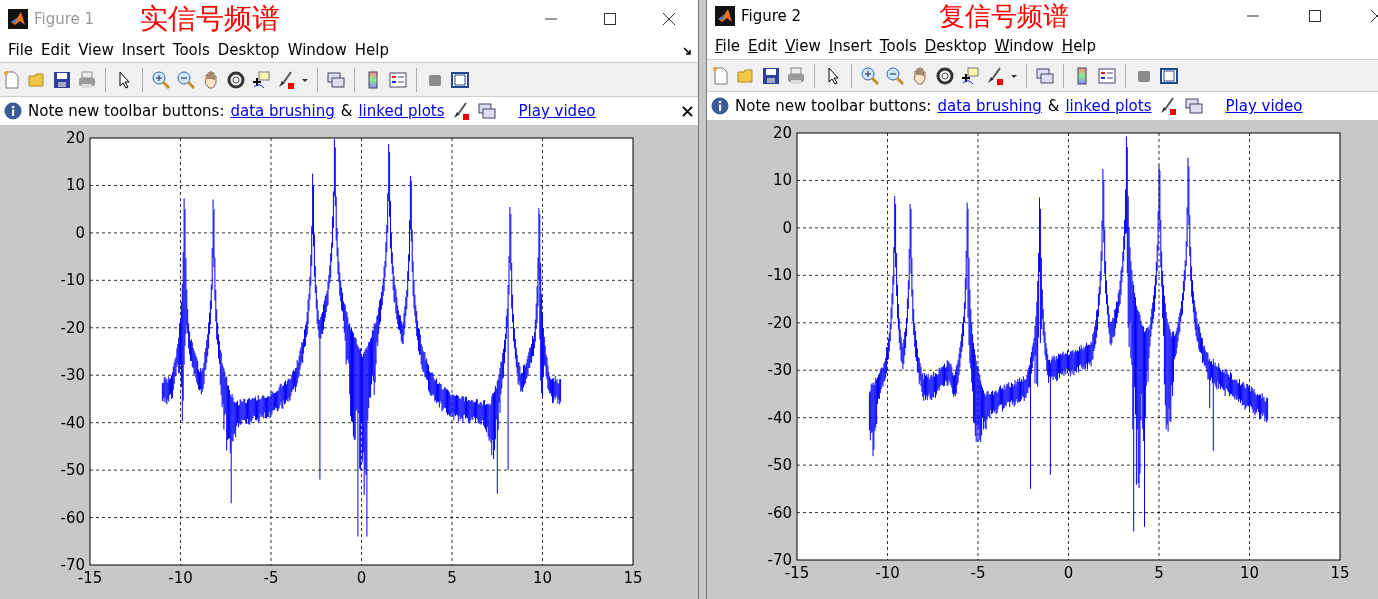 The width and height of the screenshot is (1378, 599). Describe the element at coordinates (64, 19) in the screenshot. I see `window-title: Figure 1` at that location.